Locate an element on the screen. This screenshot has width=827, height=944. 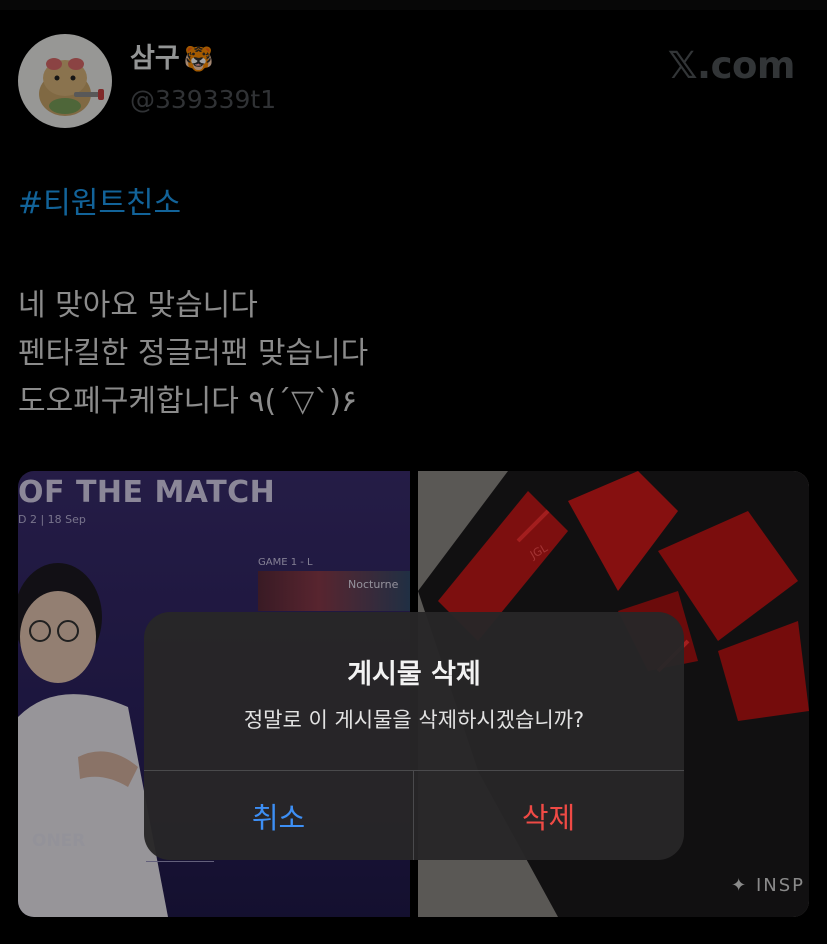
dialog-title: 게시물 삭제 is located at coordinates (414, 674).